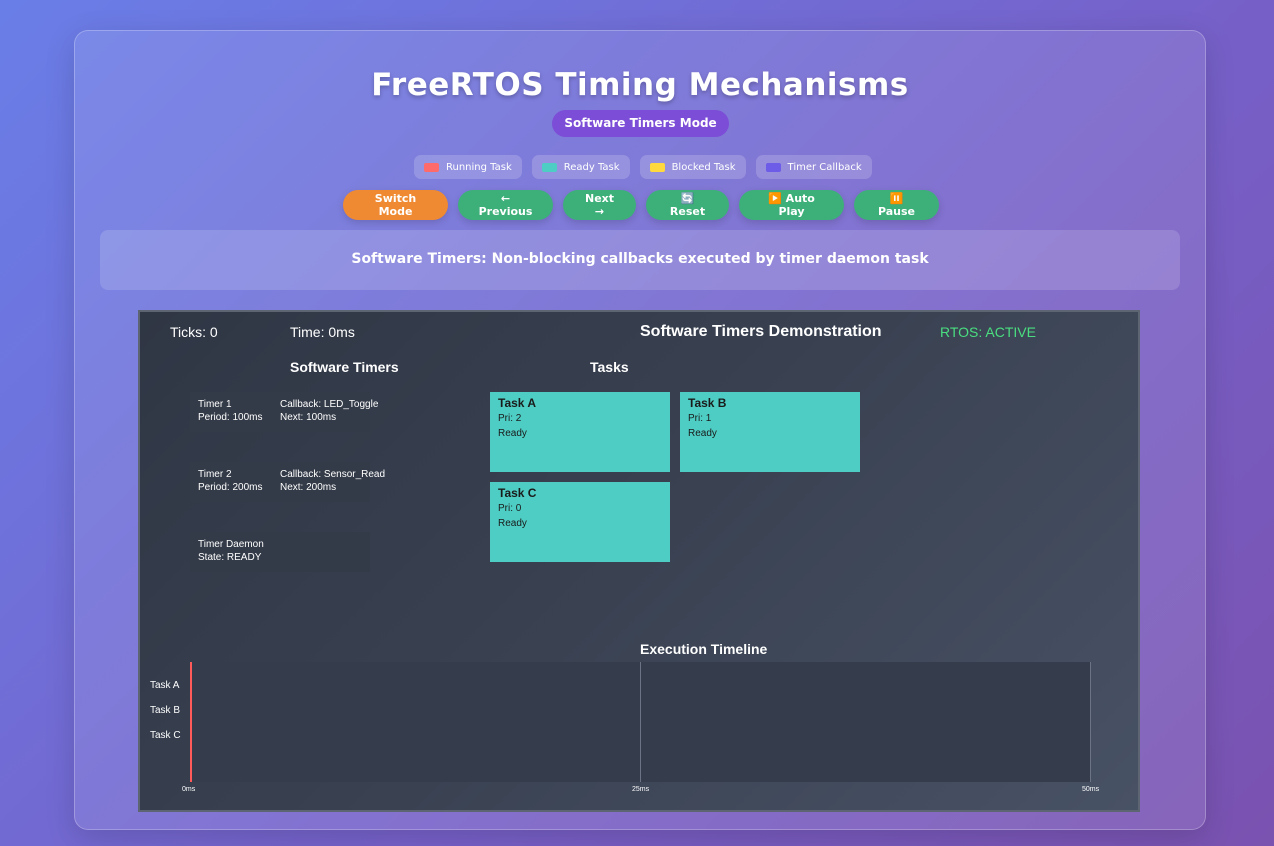 The height and width of the screenshot is (846, 1274). What do you see at coordinates (640, 123) in the screenshot?
I see `mode-badge: Software Timers Mode` at bounding box center [640, 123].